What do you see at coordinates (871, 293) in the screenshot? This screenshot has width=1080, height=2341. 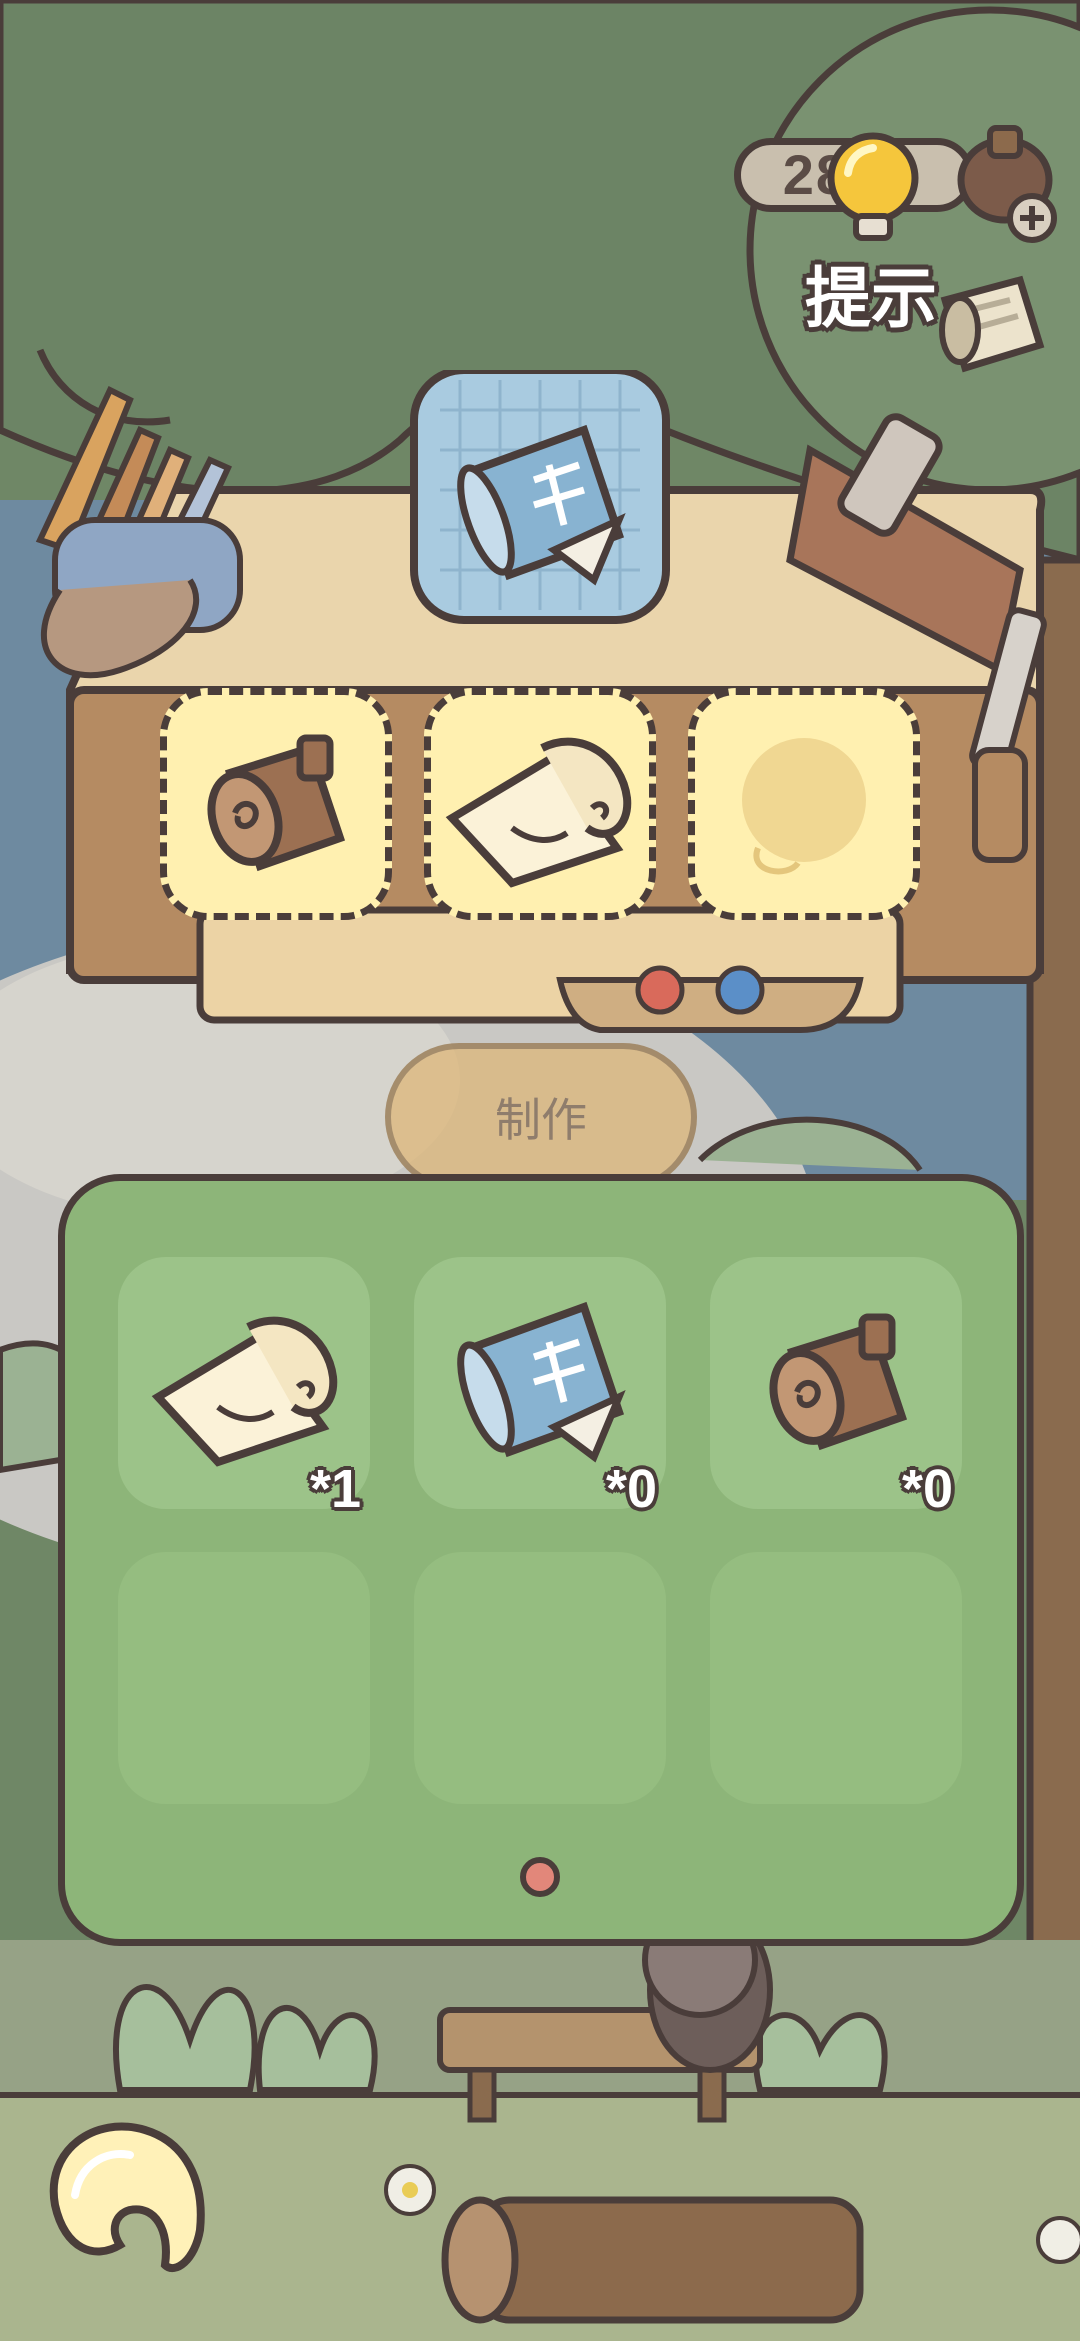 I see `hint-label: 提示` at bounding box center [871, 293].